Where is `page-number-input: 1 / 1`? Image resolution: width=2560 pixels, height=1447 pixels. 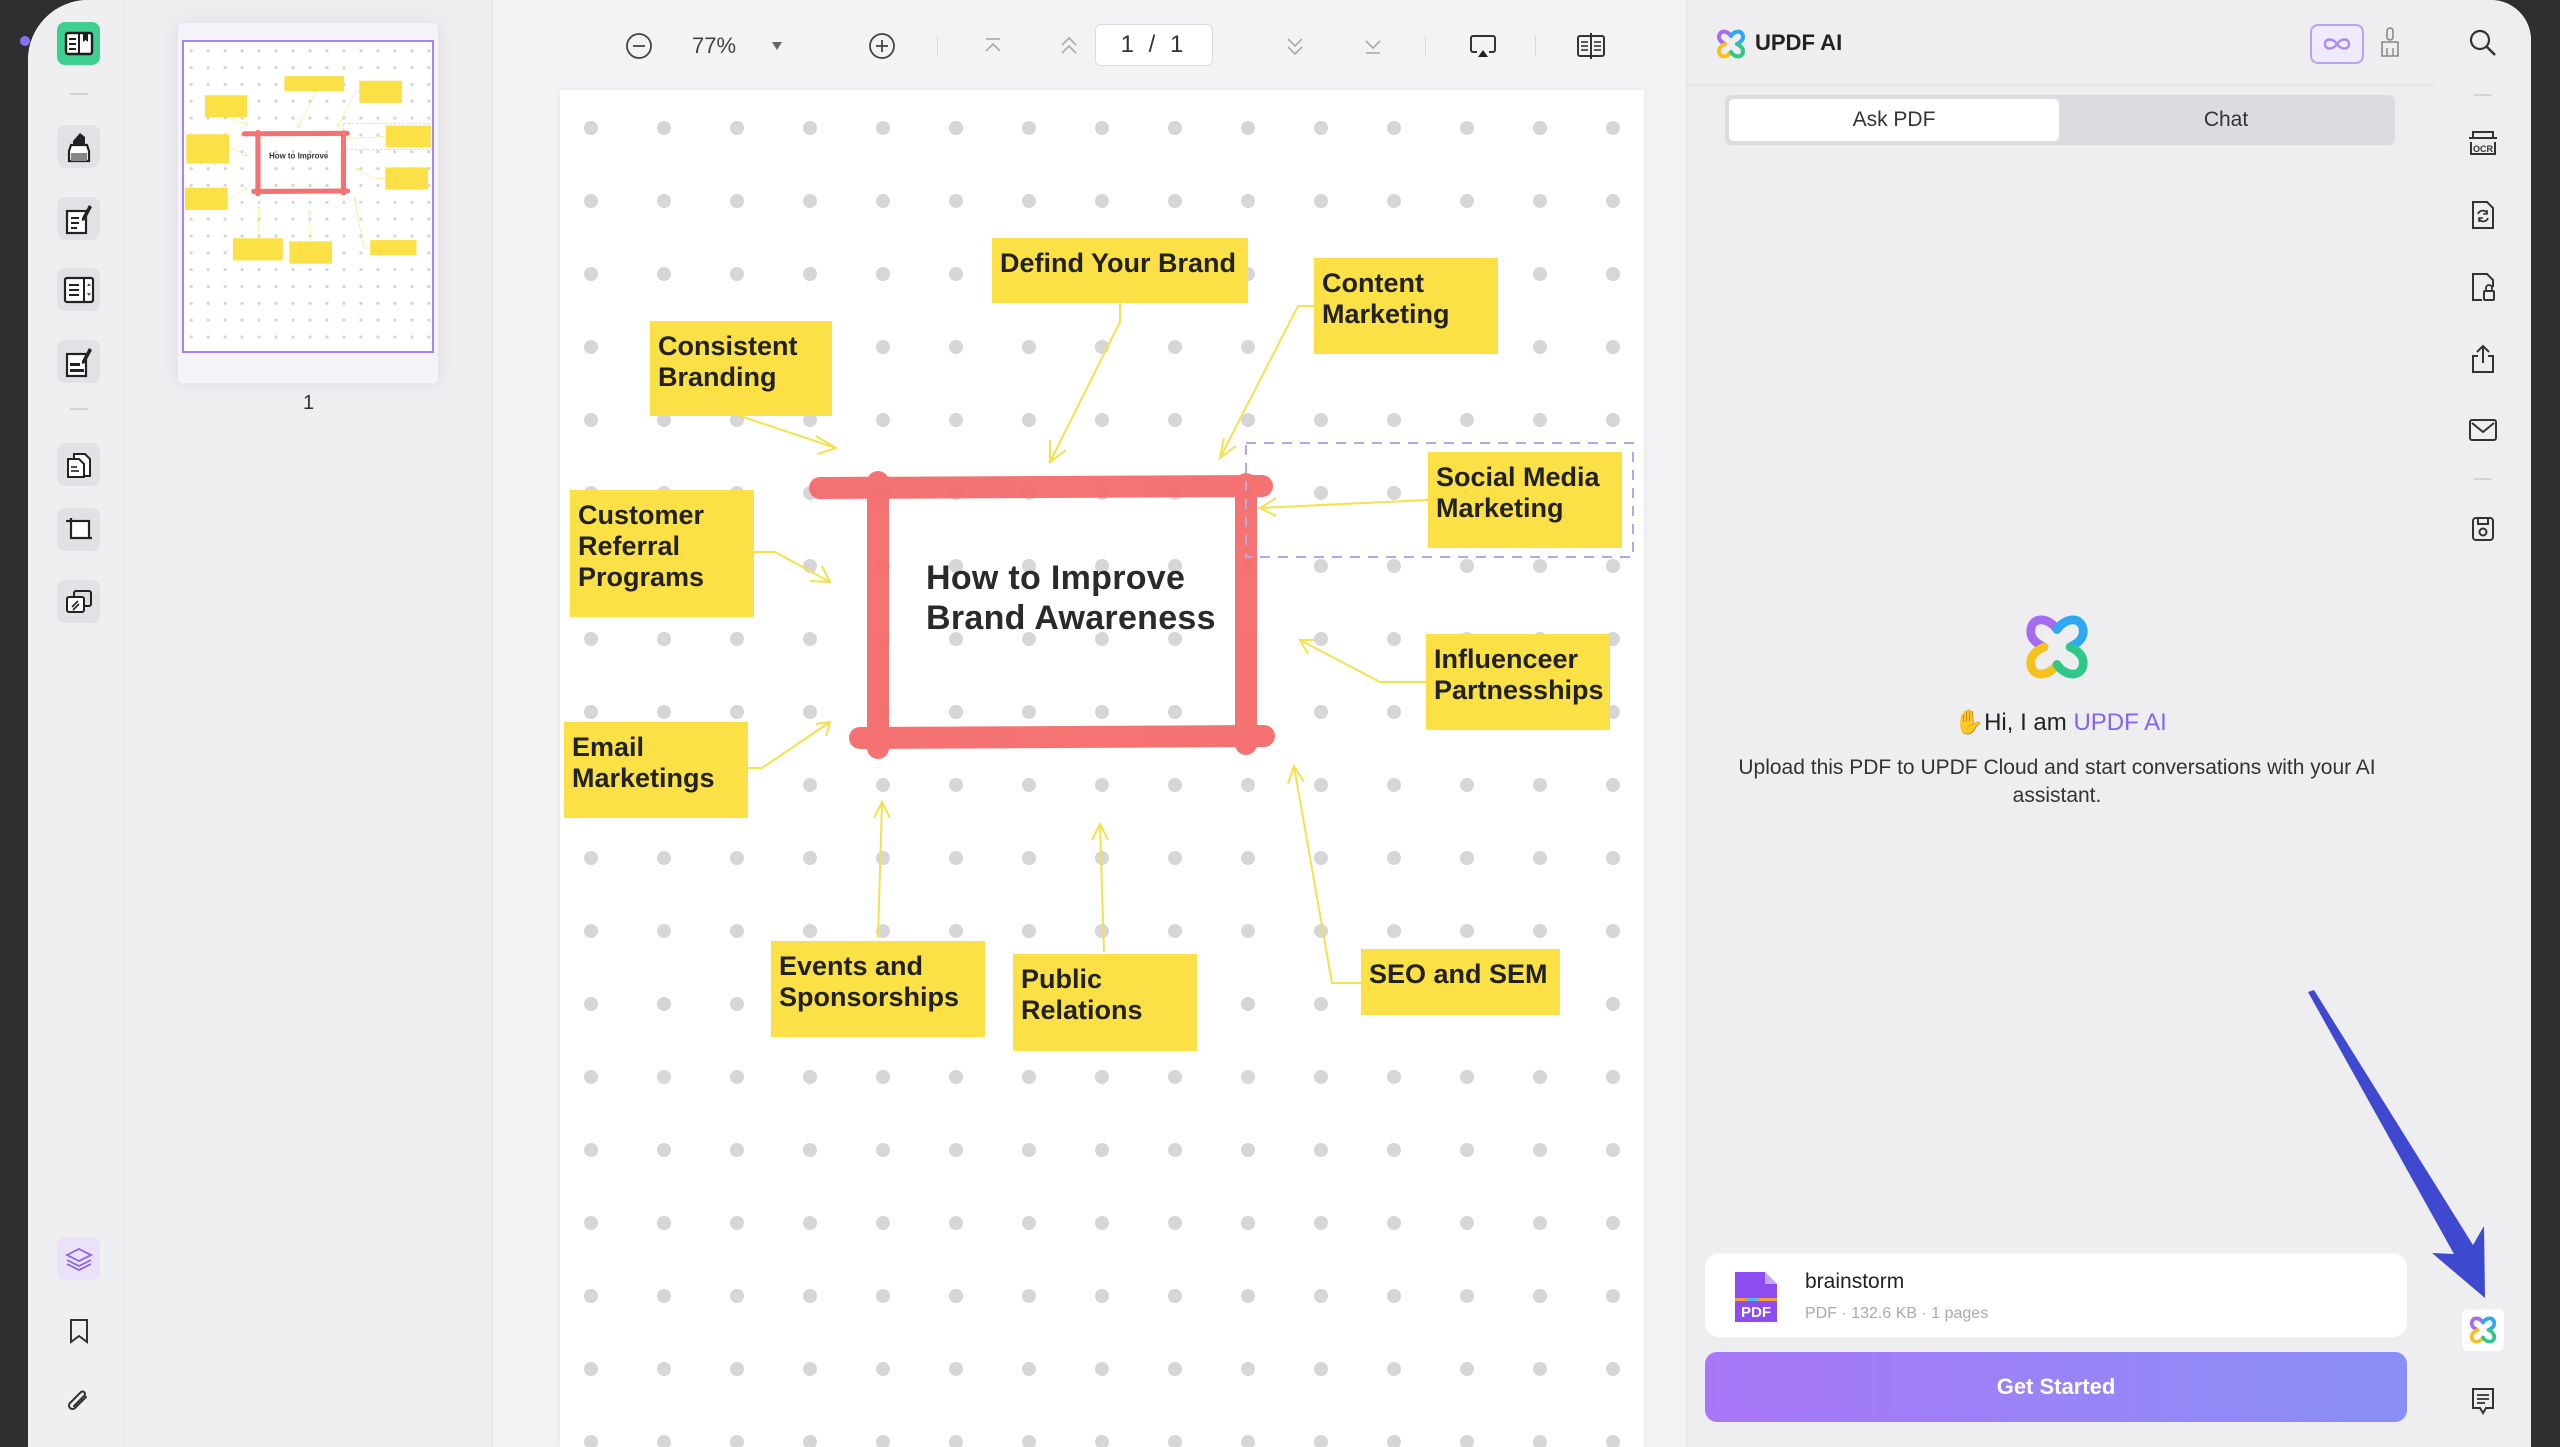
page-number-input: 1 / 1 is located at coordinates (1154, 45).